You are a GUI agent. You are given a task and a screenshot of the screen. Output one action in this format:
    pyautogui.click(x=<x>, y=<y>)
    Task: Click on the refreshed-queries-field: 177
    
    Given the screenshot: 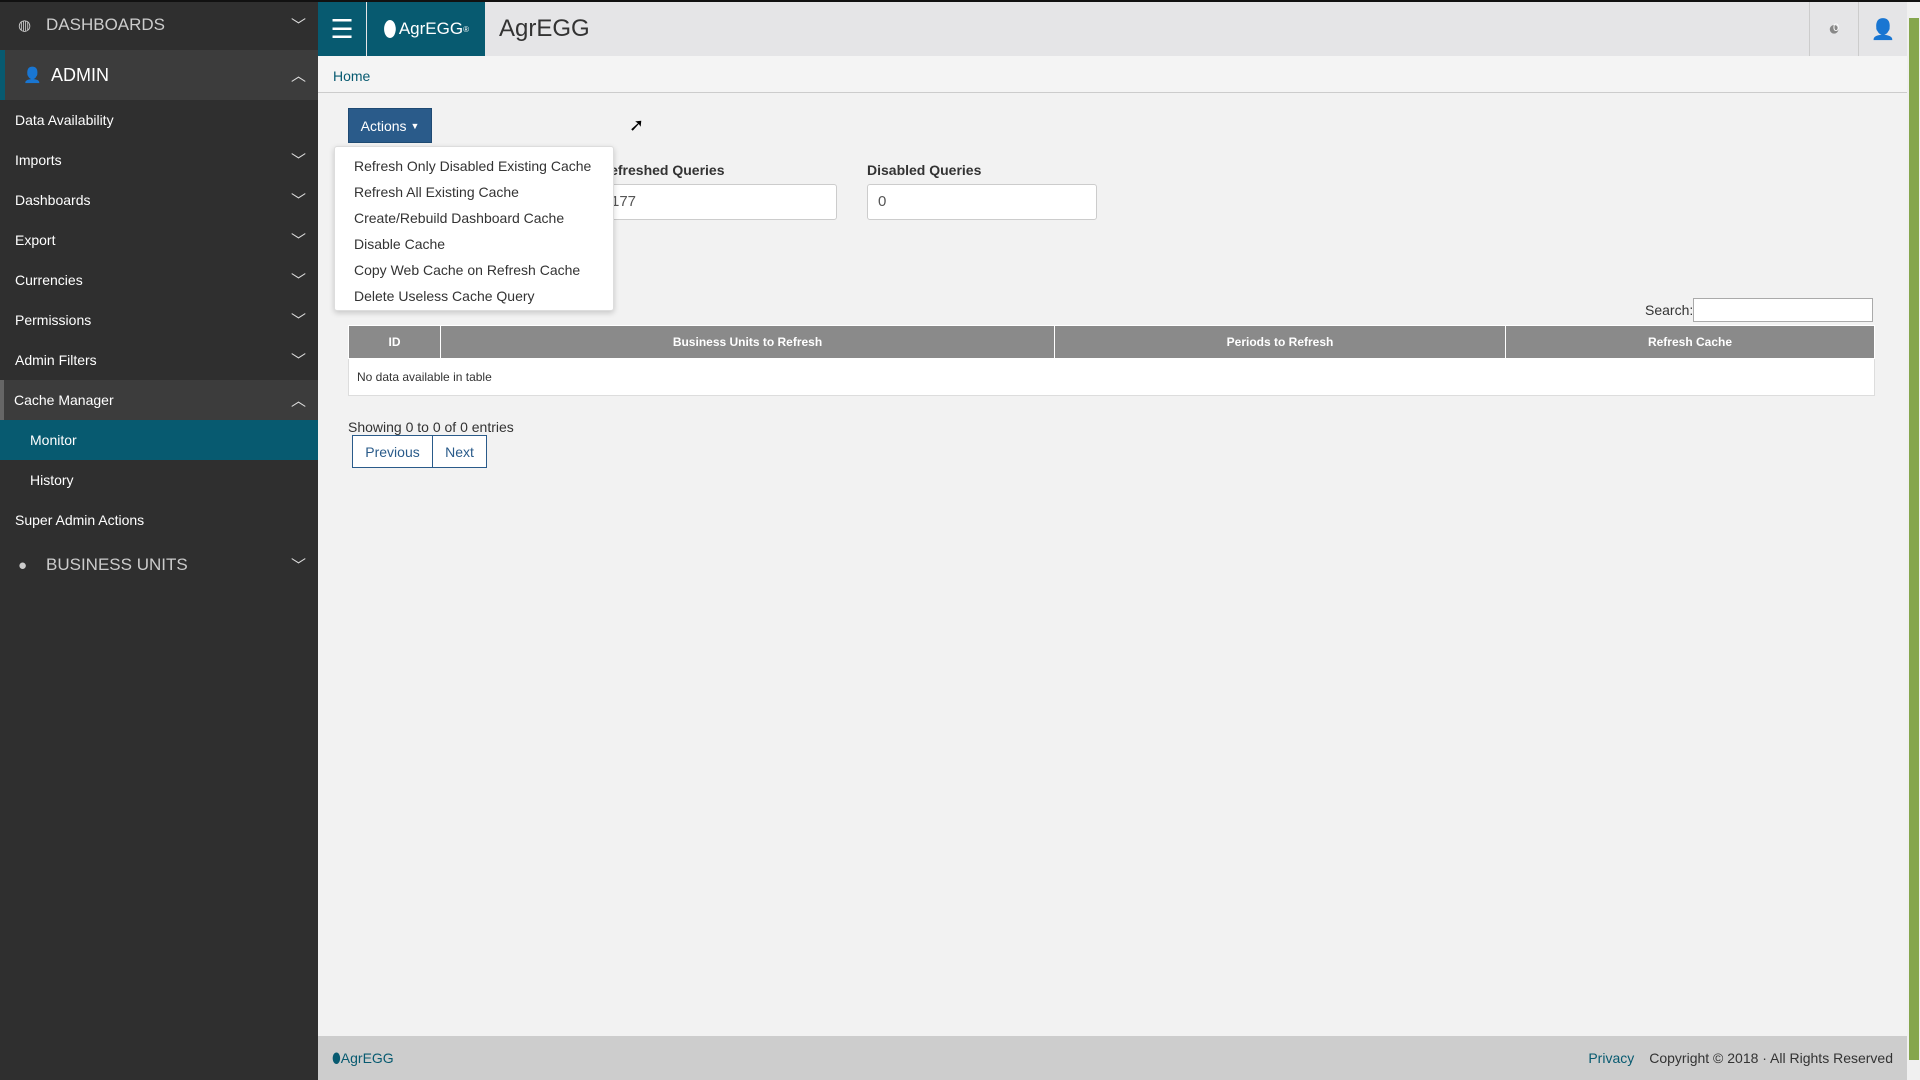 What is the action you would take?
    pyautogui.click(x=718, y=202)
    